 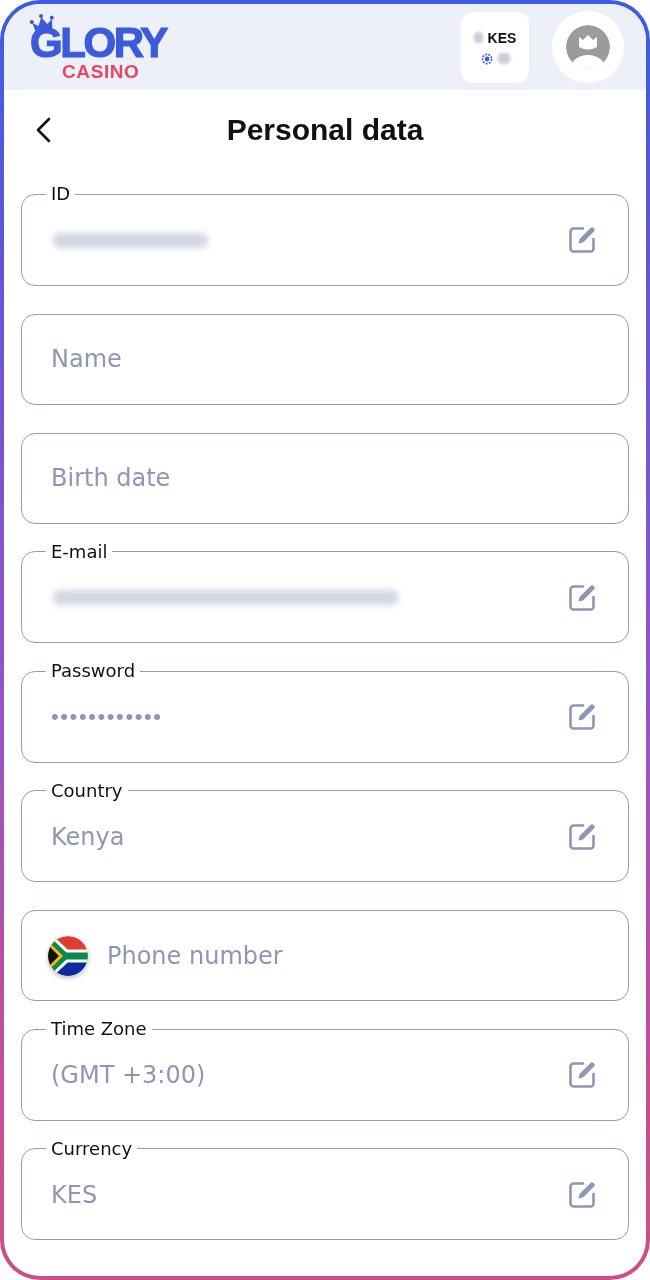 What do you see at coordinates (79, 551) in the screenshot?
I see `field-label: E-mail` at bounding box center [79, 551].